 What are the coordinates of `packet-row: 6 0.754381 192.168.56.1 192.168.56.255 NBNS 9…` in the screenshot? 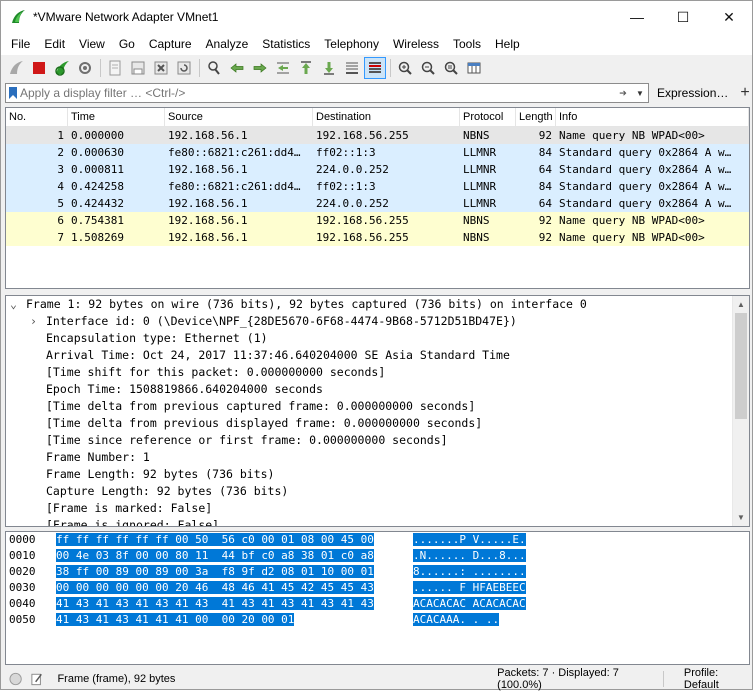 It's located at (377, 220).